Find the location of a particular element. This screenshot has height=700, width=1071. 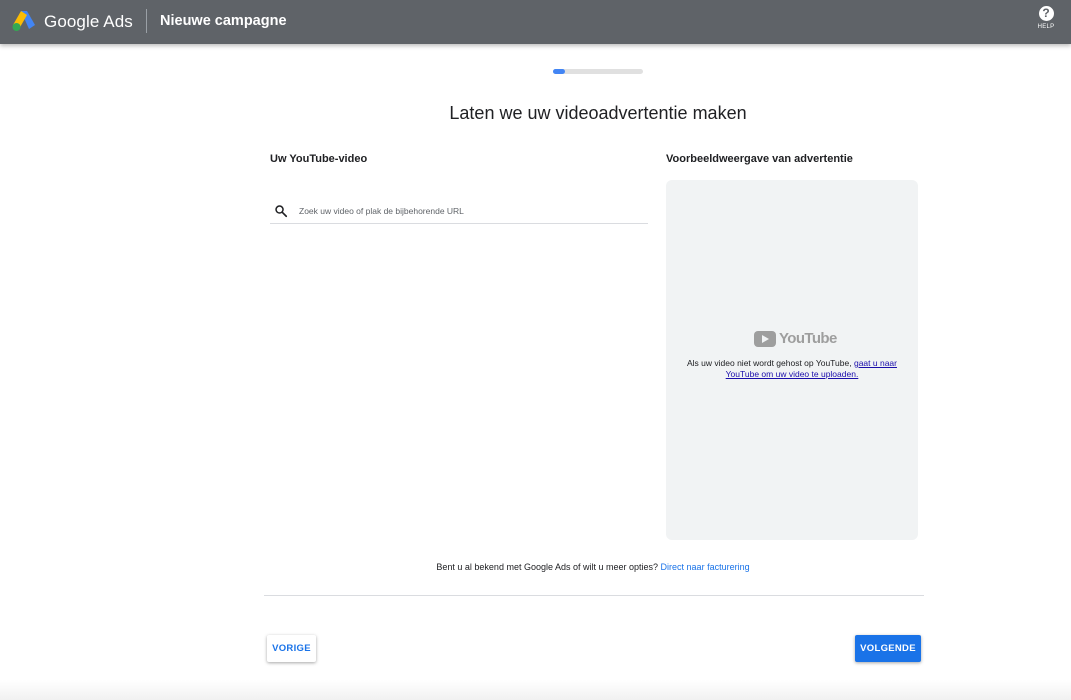

footer-divider is located at coordinates (594, 595).